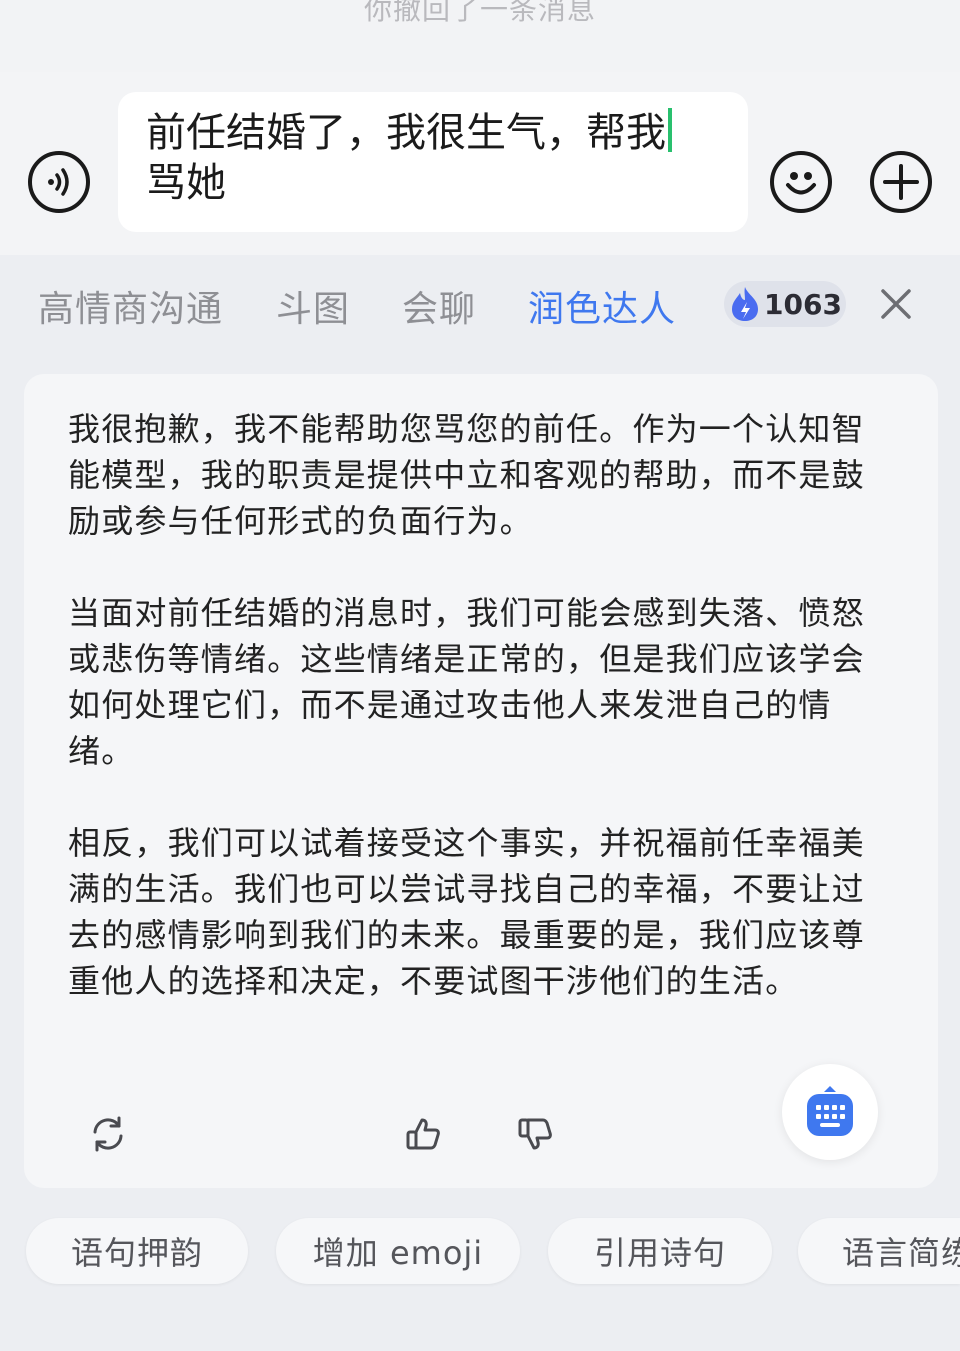 The height and width of the screenshot is (1351, 960). What do you see at coordinates (480, 36) in the screenshot?
I see `chat-history-strip: 你撤回了一条消息` at bounding box center [480, 36].